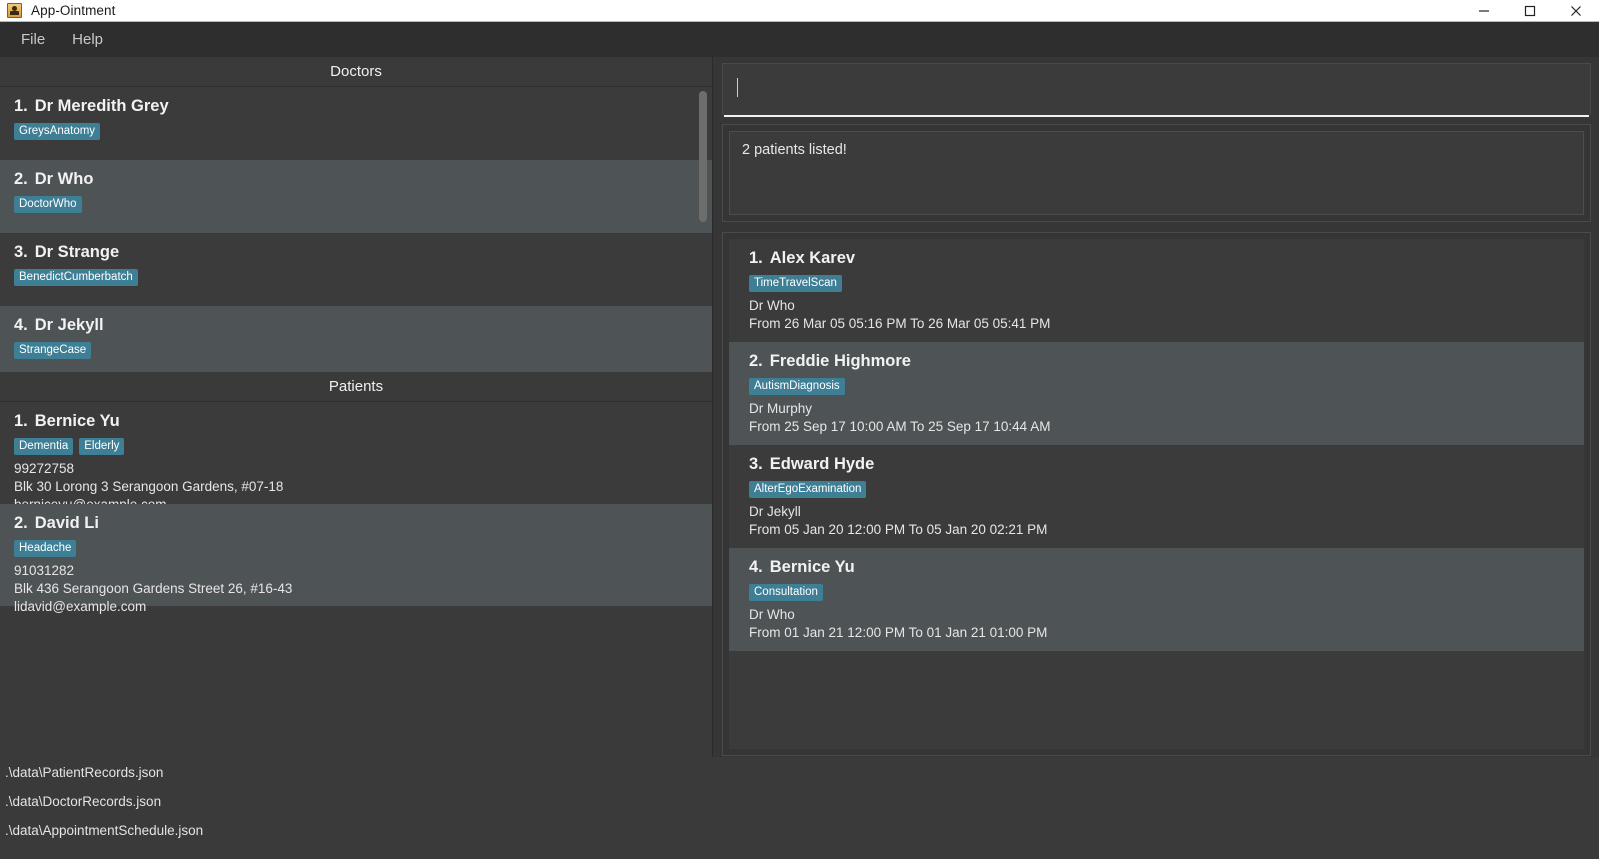  What do you see at coordinates (48, 205) in the screenshot?
I see `tag: DoctorWho` at bounding box center [48, 205].